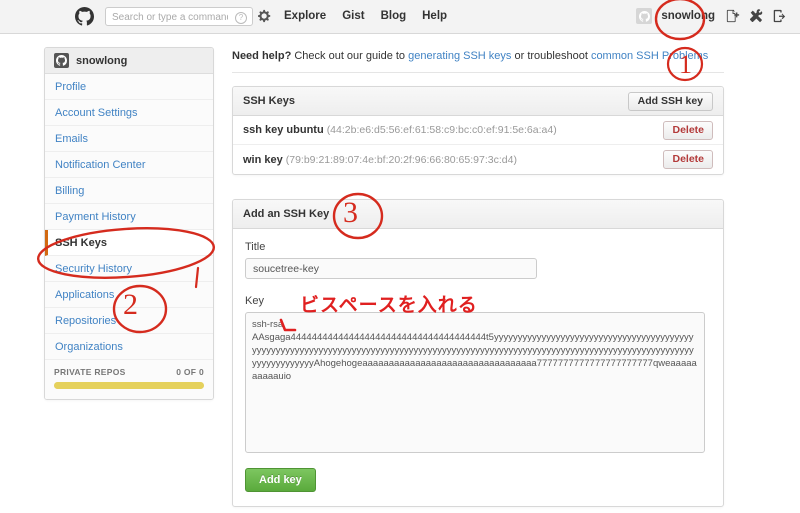 The width and height of the screenshot is (800, 513). I want to click on nav-link-gist: Gist, so click(353, 16).